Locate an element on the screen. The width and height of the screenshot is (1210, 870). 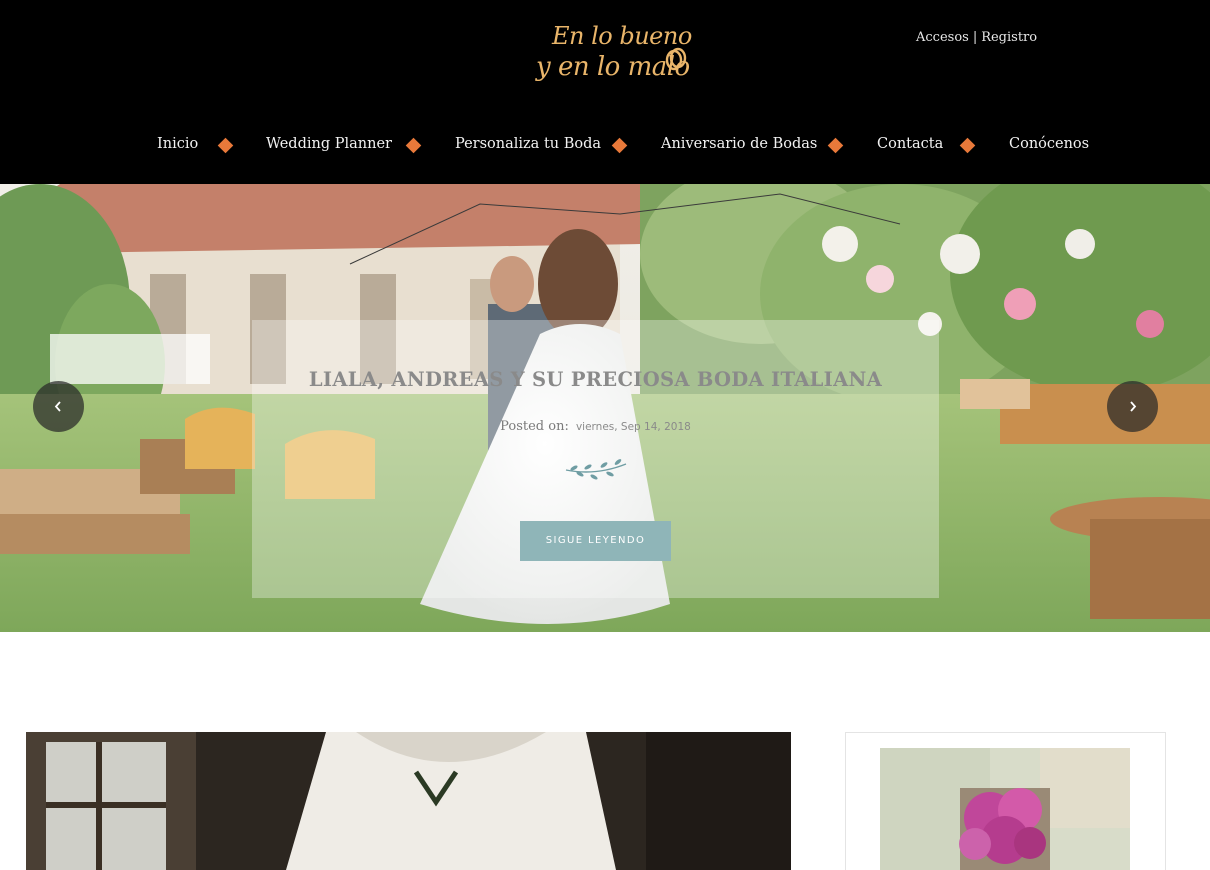
posted-date: viernes, Sep 14, 2018 is located at coordinates (633, 427).